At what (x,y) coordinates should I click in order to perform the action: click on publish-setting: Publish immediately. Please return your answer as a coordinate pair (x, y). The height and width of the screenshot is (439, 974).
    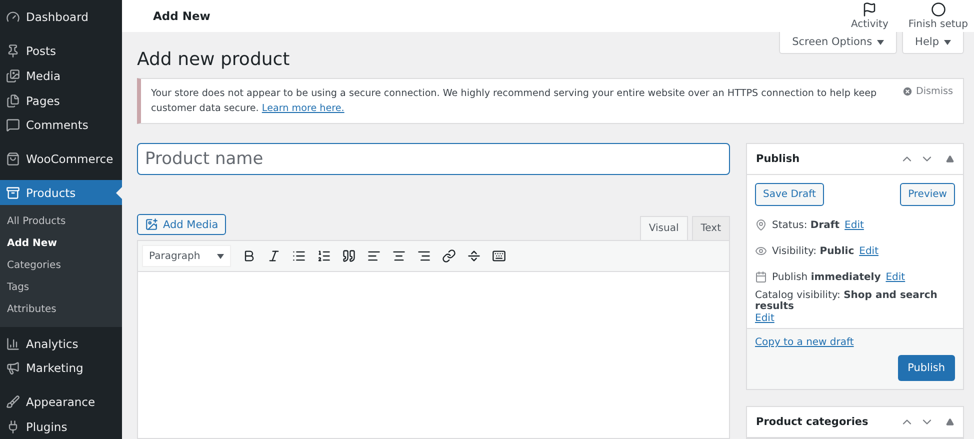
    Looking at the image, I should click on (826, 277).